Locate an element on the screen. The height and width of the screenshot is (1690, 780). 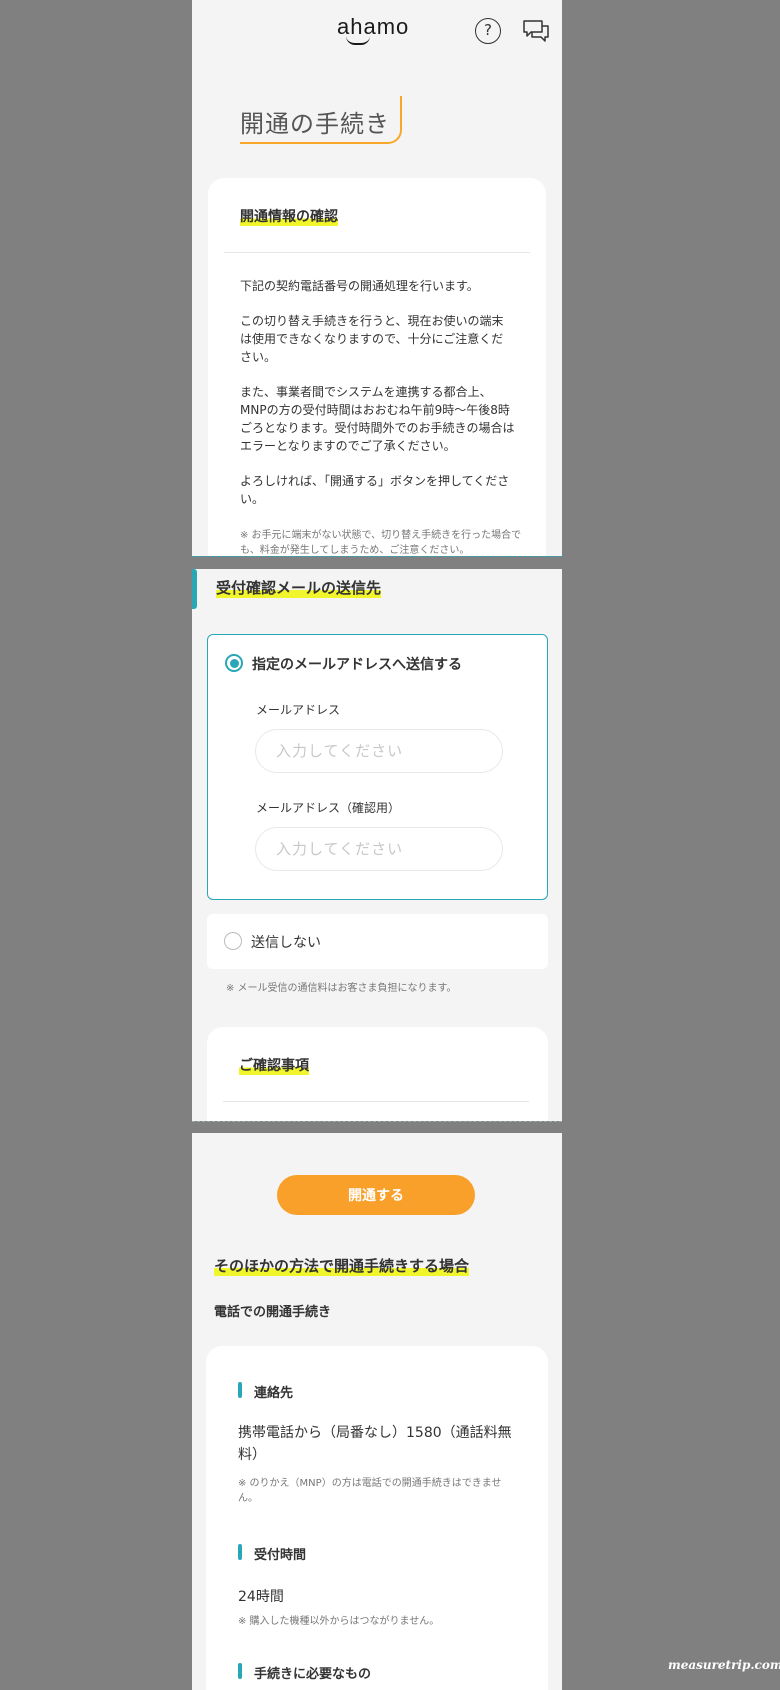
mail-section-title: 受付確認メールの送信先 is located at coordinates (299, 587).